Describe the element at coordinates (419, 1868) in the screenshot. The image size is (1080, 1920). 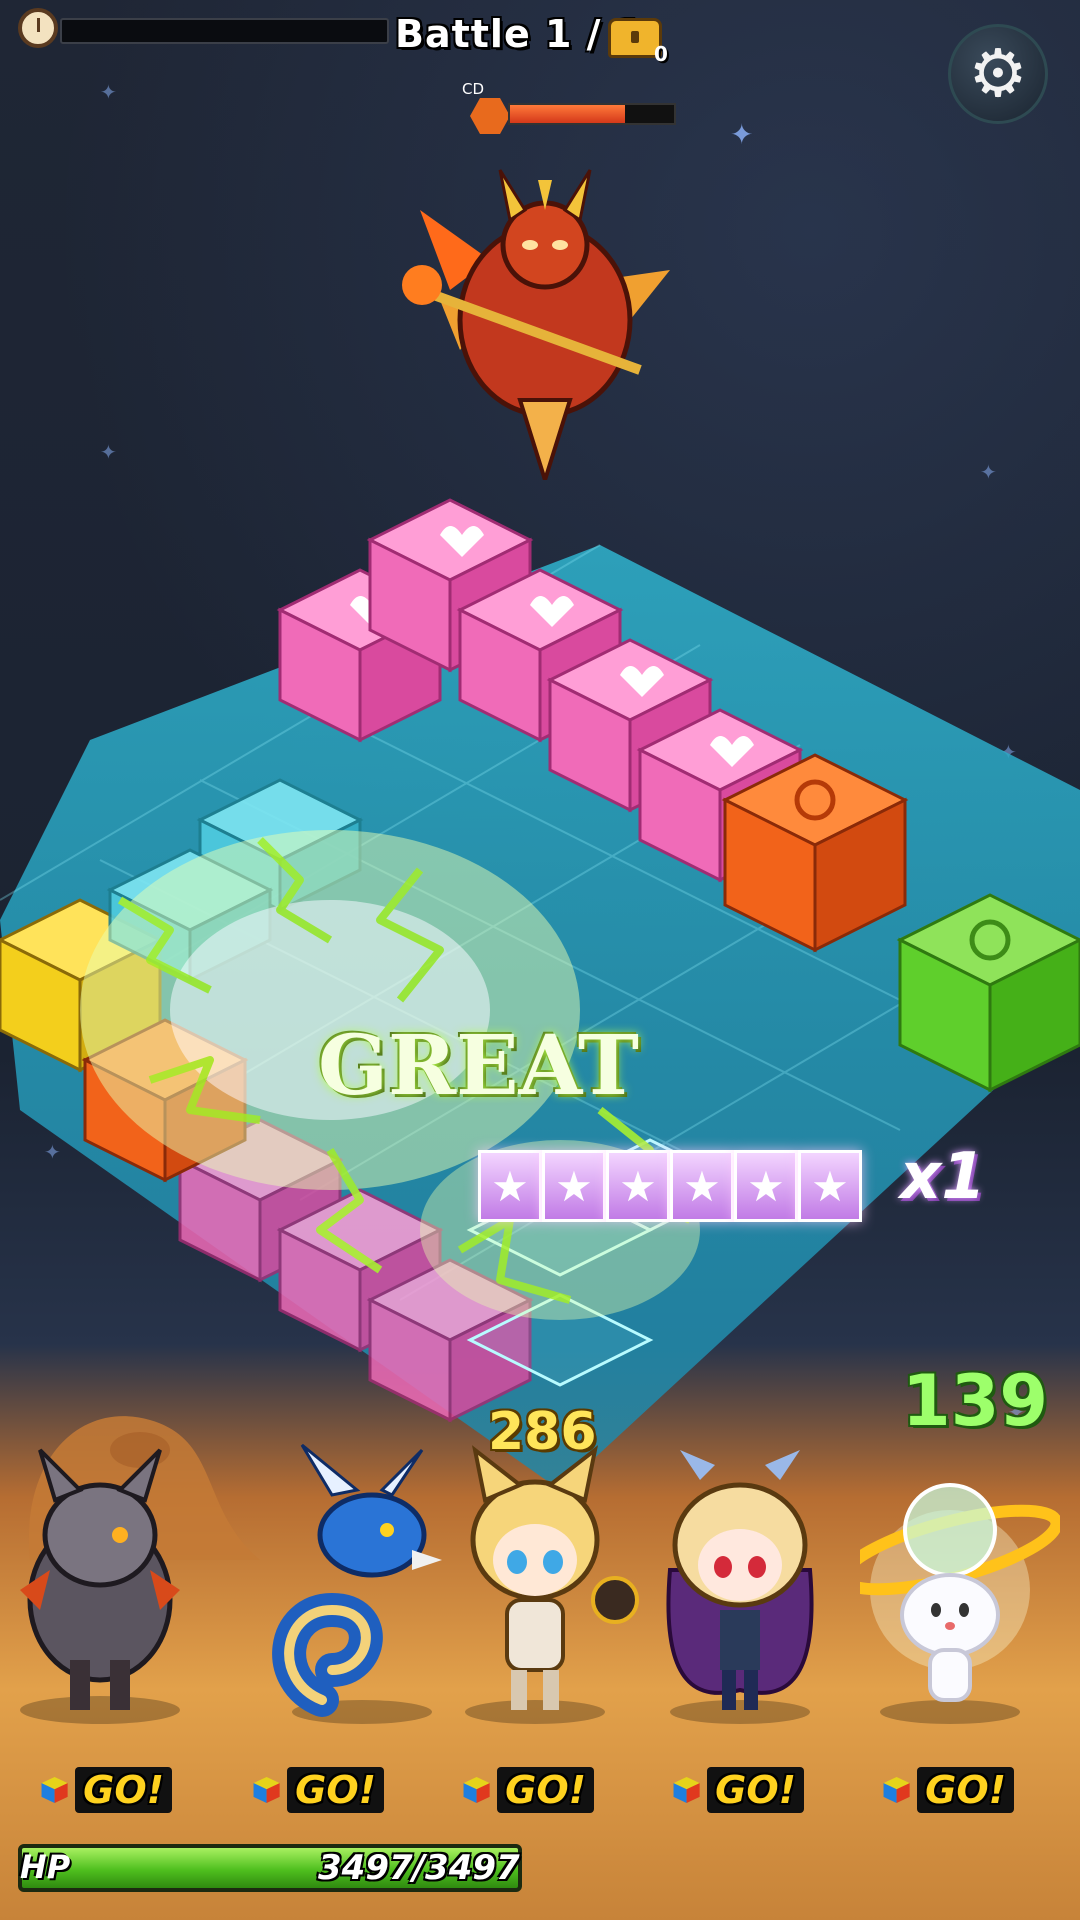
I see `hp-value: 3497/3497` at that location.